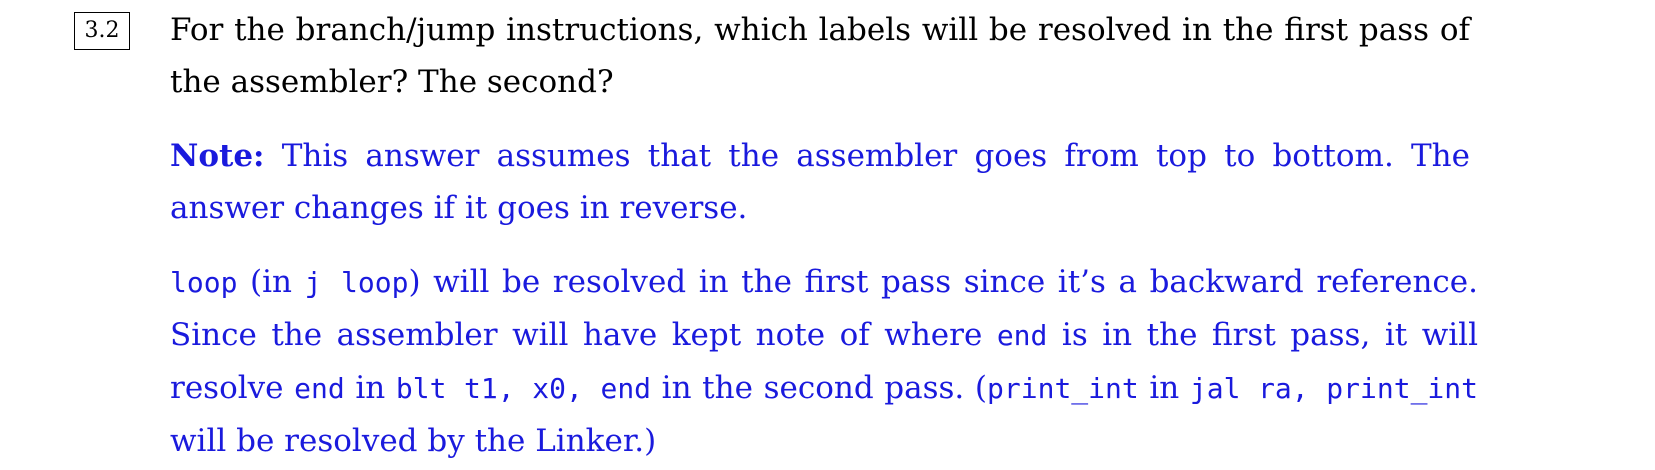 This screenshot has width=1655, height=470. Describe the element at coordinates (1063, 388) in the screenshot. I see `code-print-int: print_int` at that location.